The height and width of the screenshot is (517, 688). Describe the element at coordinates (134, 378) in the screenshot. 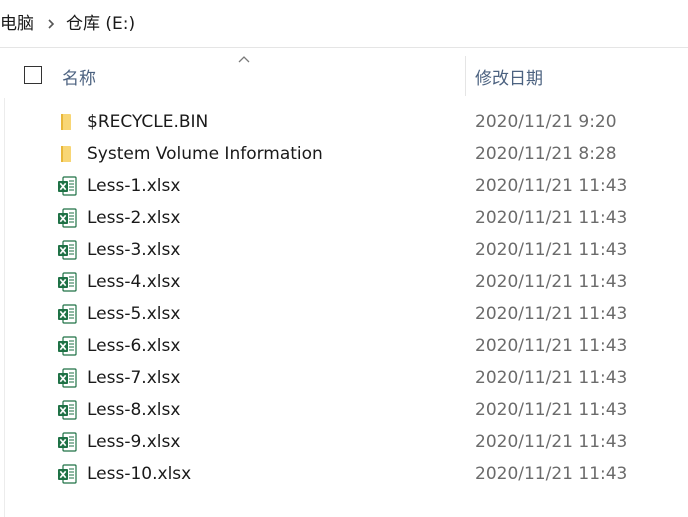

I see `file-name: Less-7.xlsx` at that location.